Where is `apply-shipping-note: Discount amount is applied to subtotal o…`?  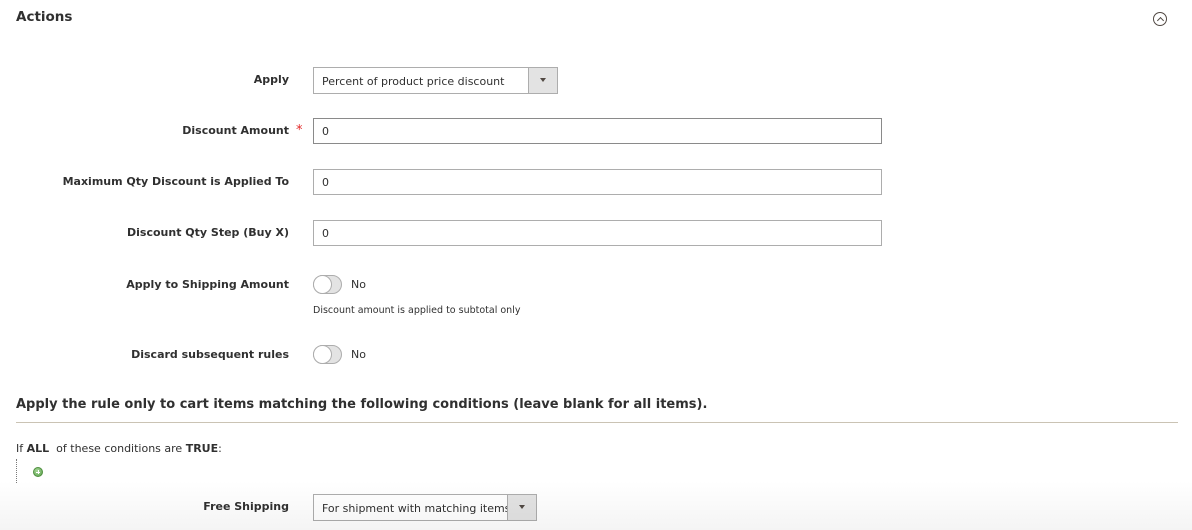
apply-shipping-note: Discount amount is applied to subtotal o… is located at coordinates (417, 310).